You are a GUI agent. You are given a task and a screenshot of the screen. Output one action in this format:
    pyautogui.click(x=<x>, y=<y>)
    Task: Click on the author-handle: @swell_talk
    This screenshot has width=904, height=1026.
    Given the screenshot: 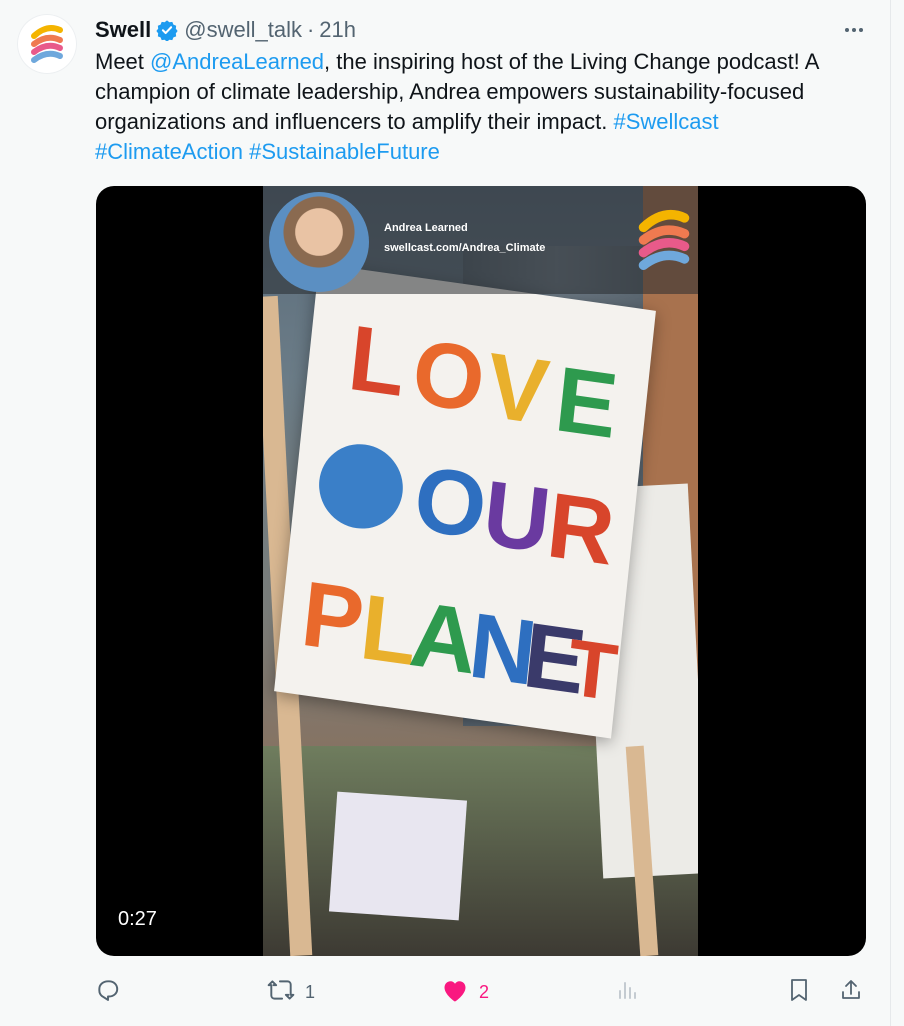 What is the action you would take?
    pyautogui.click(x=243, y=30)
    